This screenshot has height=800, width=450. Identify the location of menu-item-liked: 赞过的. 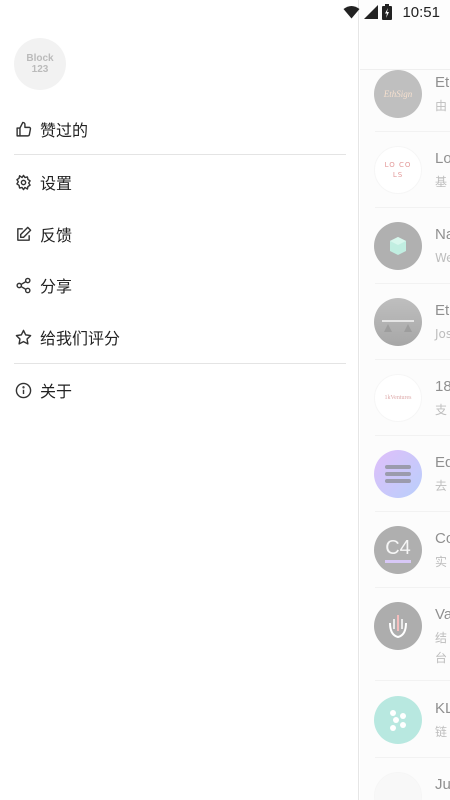
(179, 129).